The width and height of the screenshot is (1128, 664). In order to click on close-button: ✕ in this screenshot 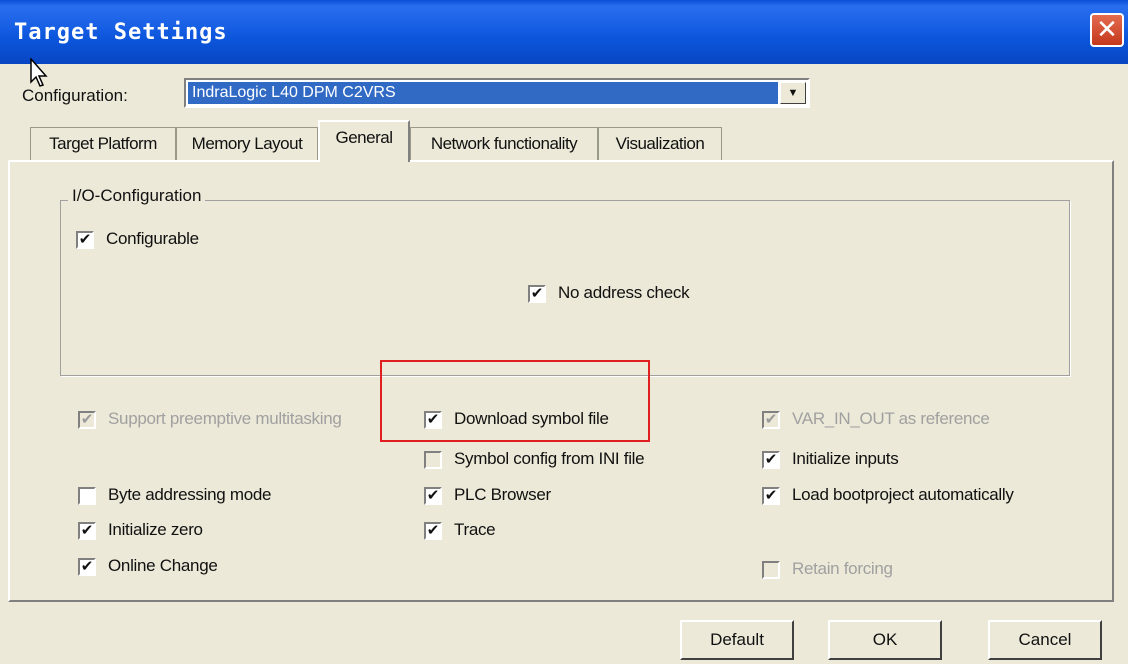, I will do `click(1107, 30)`.